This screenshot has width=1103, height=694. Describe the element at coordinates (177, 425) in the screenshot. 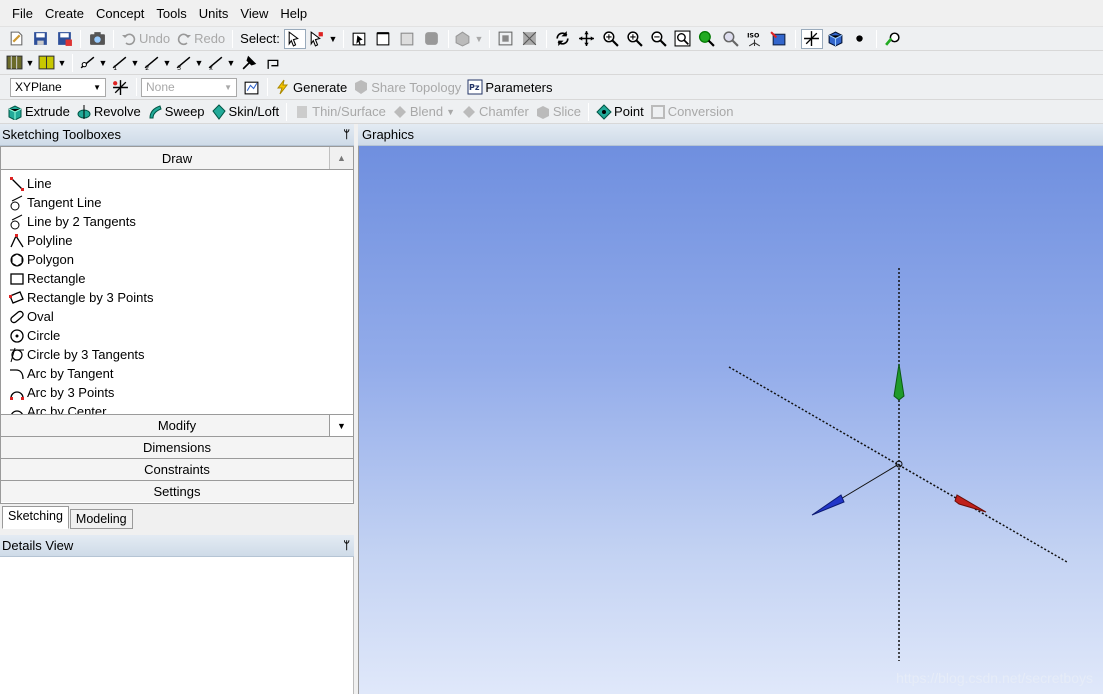

I see `modify-section: Modify ▼` at that location.